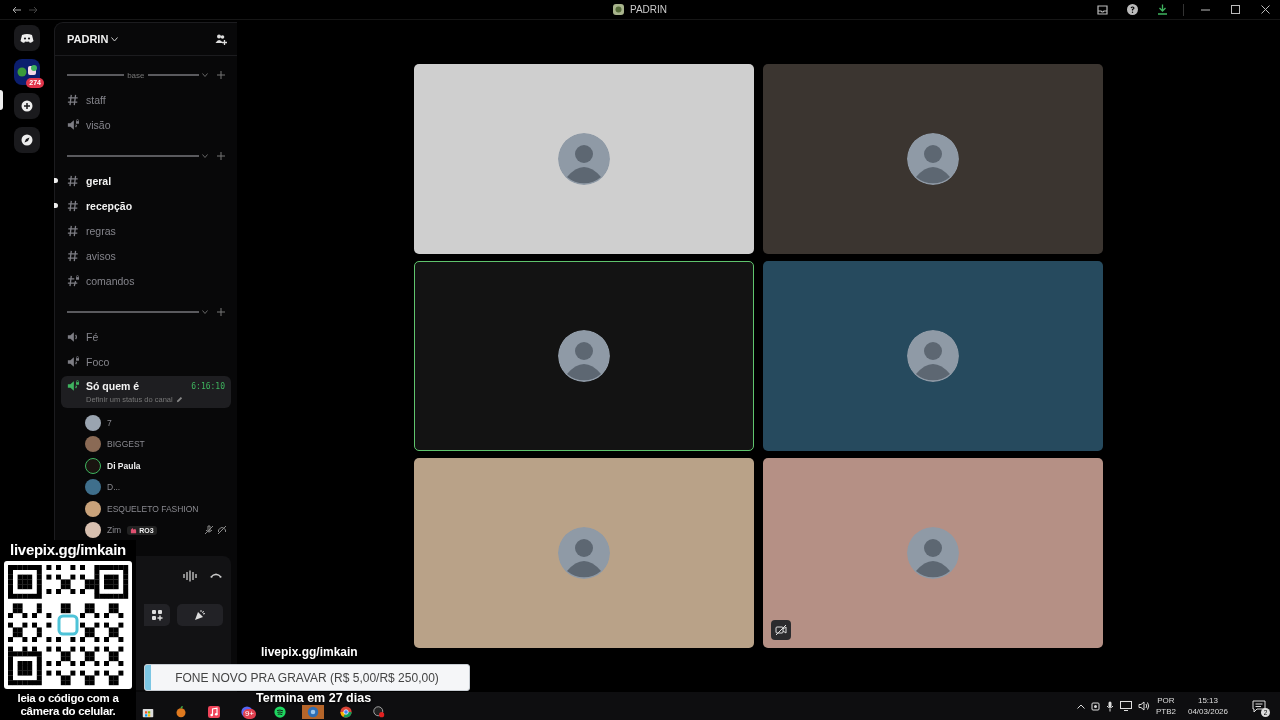 The height and width of the screenshot is (720, 1280). I want to click on channel-item: avisos, so click(146, 255).